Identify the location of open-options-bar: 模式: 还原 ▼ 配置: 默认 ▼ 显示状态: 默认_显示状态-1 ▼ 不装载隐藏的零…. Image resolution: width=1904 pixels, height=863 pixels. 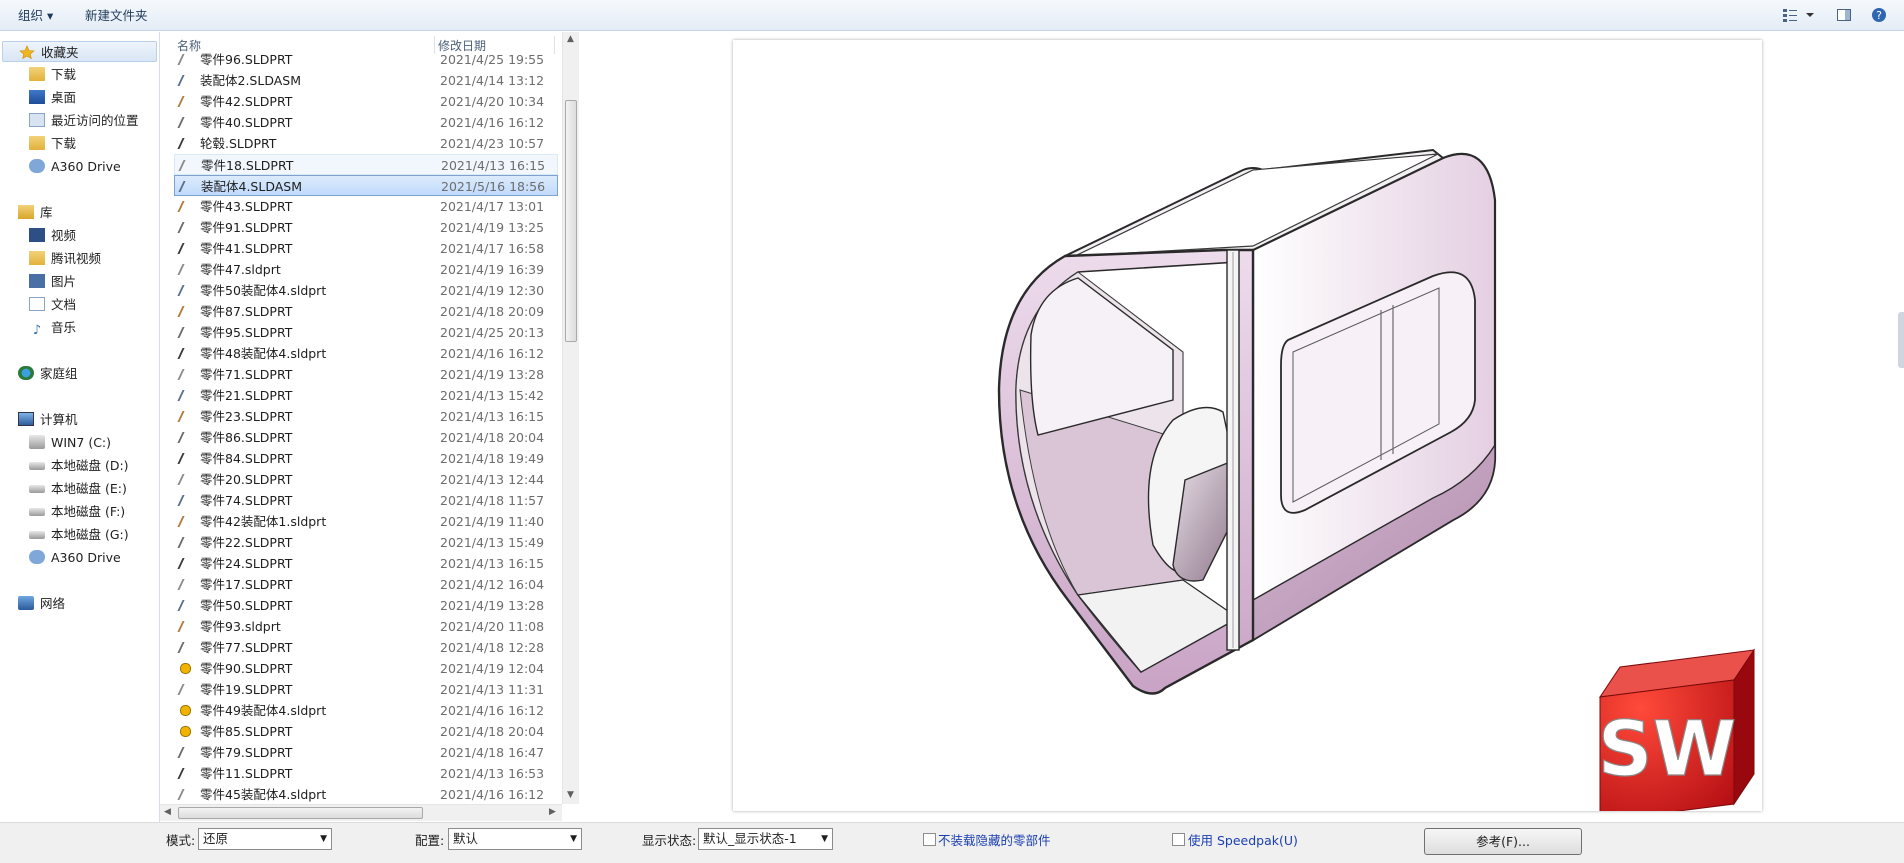
(952, 842).